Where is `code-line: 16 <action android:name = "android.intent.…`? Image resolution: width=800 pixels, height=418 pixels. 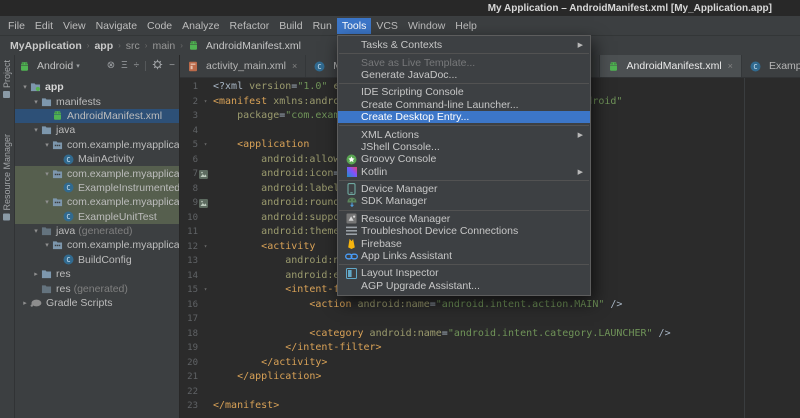 code-line: 16 <action android:name = "android.intent.… is located at coordinates (490, 305).